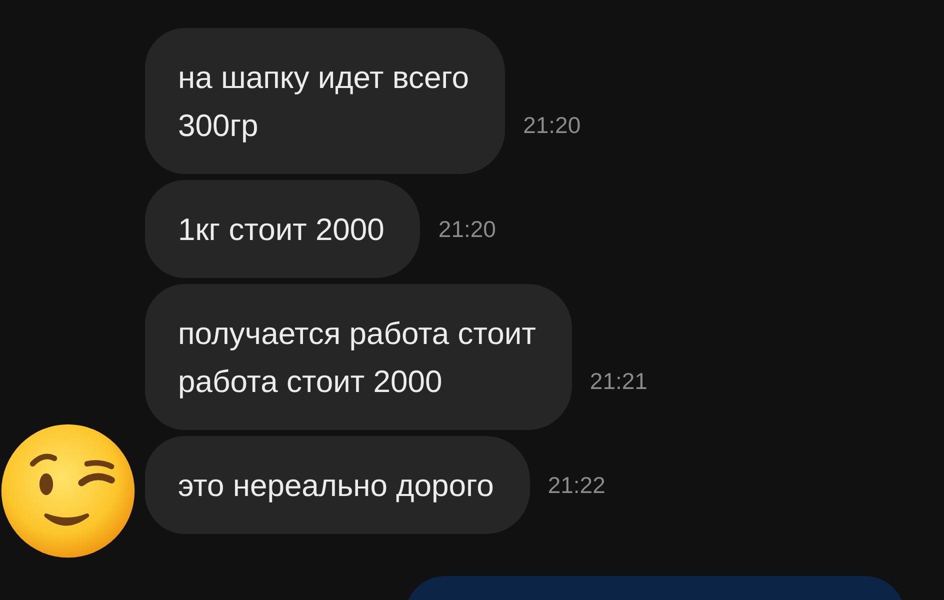 The height and width of the screenshot is (600, 944). What do you see at coordinates (337, 485) in the screenshot?
I see `message-bubble: это нереально дорого` at bounding box center [337, 485].